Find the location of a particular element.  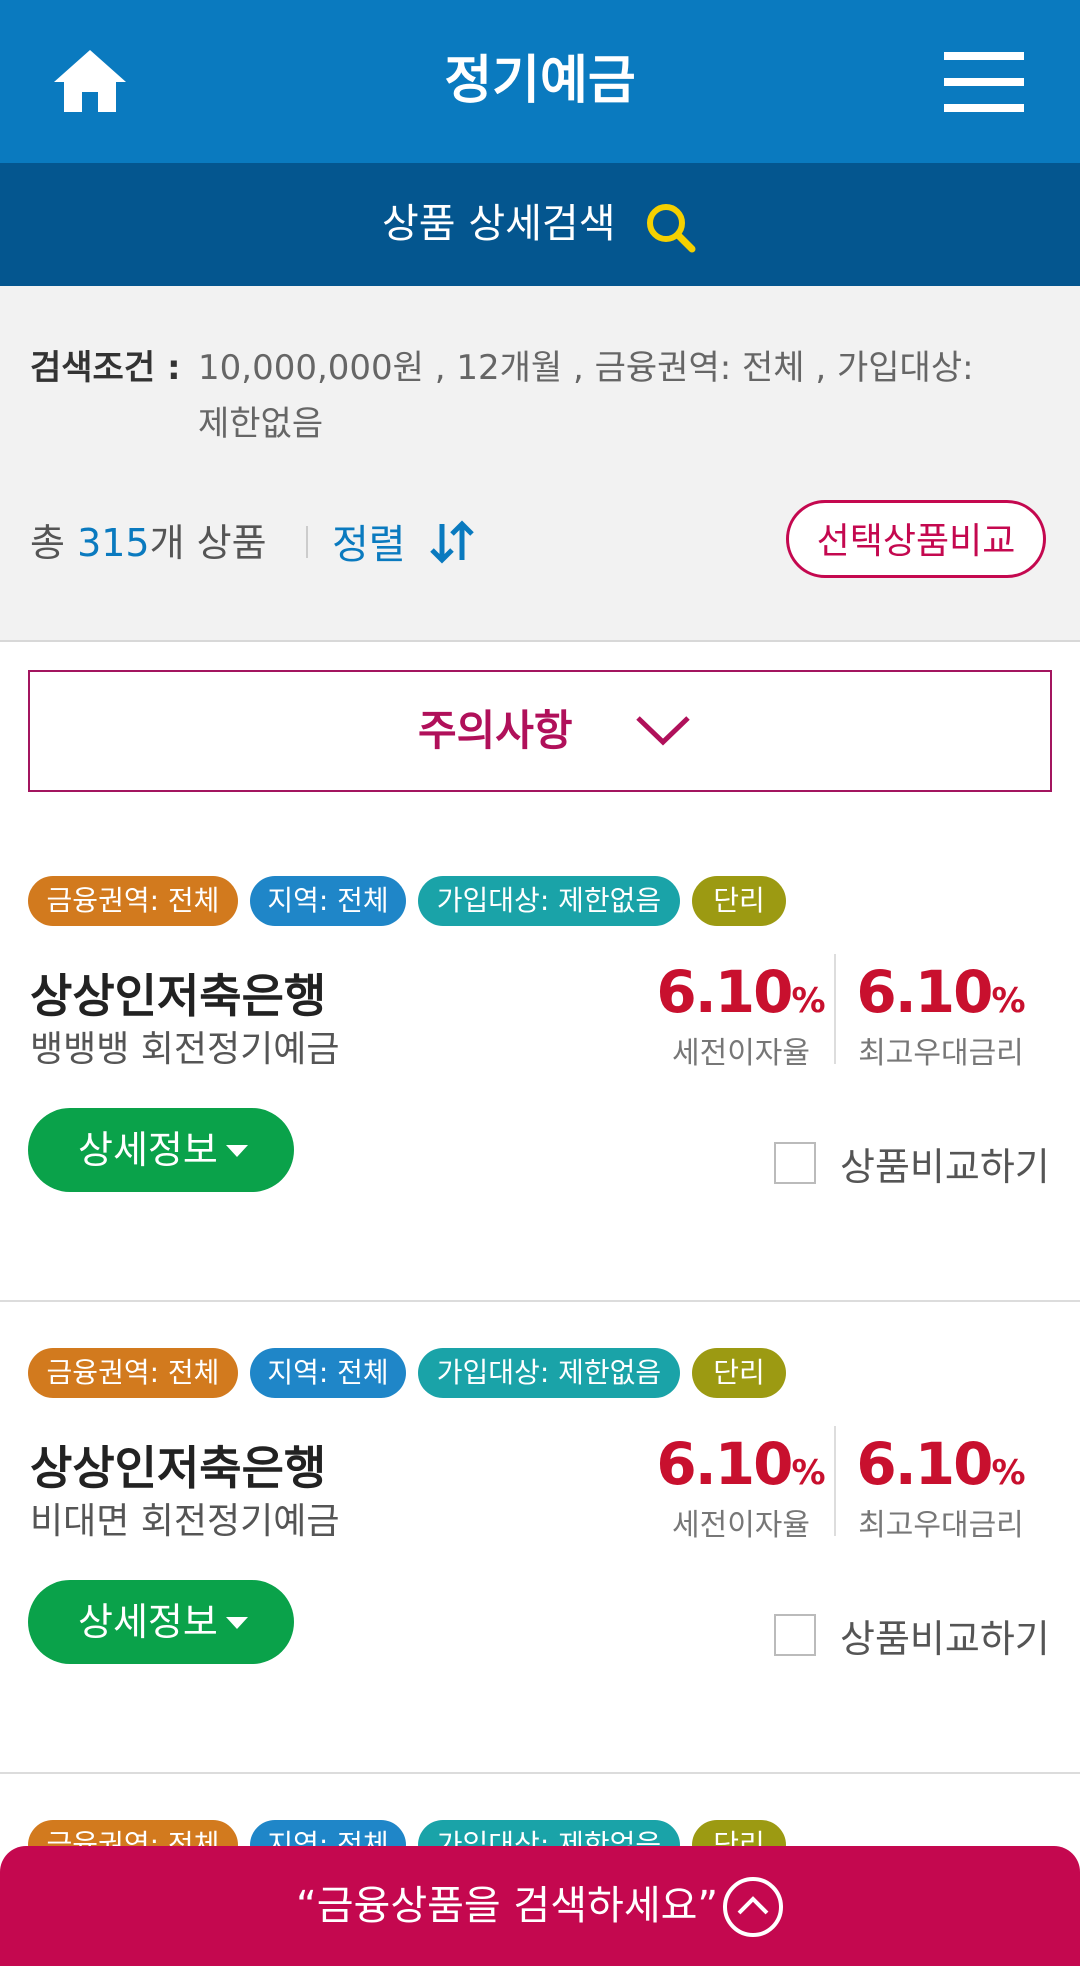

app-header: 정기예금 is located at coordinates (540, 81).